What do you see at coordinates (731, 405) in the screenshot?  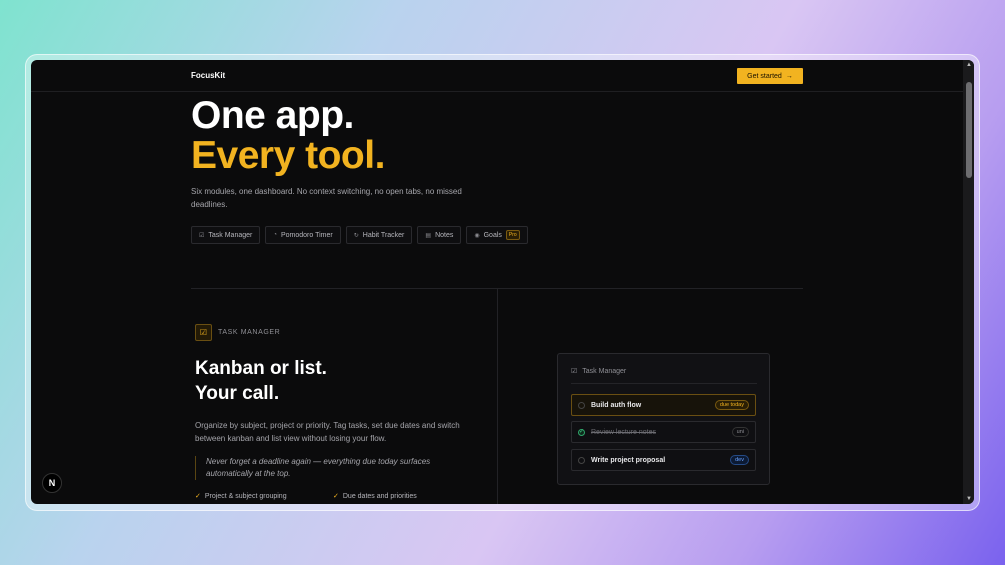 I see `task-tag: due today` at bounding box center [731, 405].